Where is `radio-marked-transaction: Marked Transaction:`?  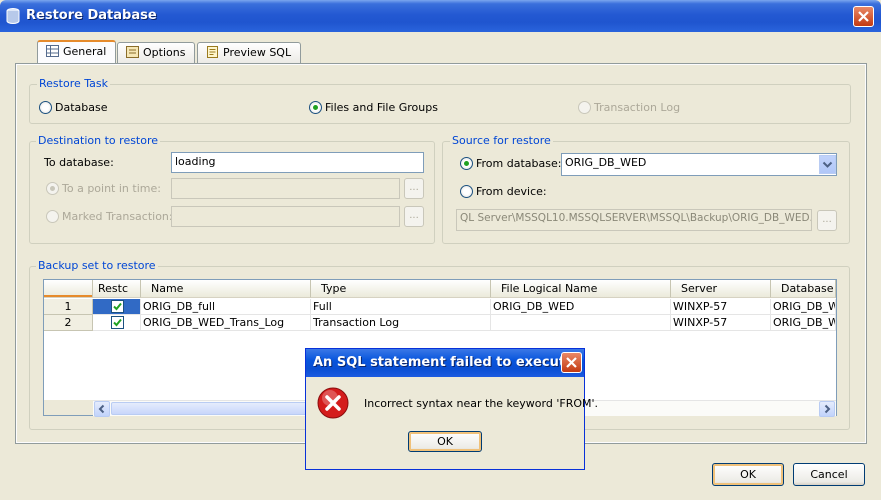
radio-marked-transaction: Marked Transaction: is located at coordinates (109, 216).